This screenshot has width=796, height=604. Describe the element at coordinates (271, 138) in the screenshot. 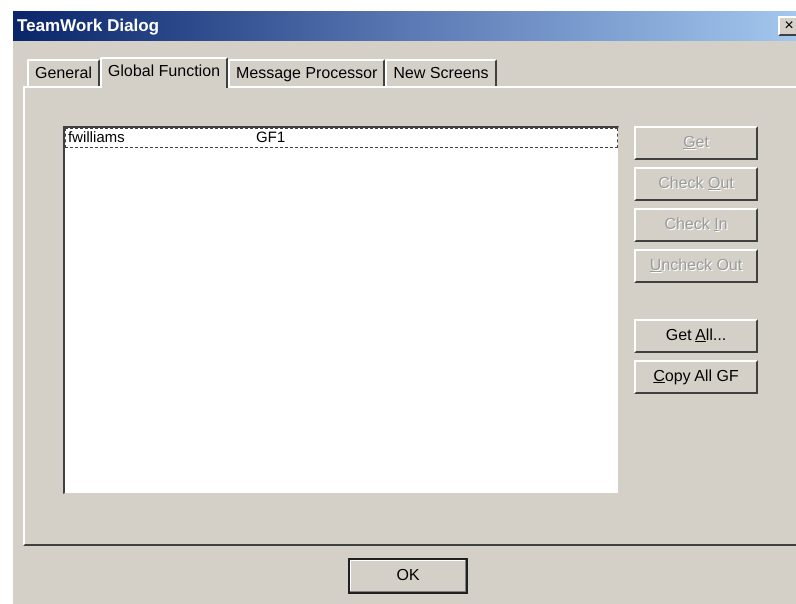

I see `list-cell-text: GF1` at that location.